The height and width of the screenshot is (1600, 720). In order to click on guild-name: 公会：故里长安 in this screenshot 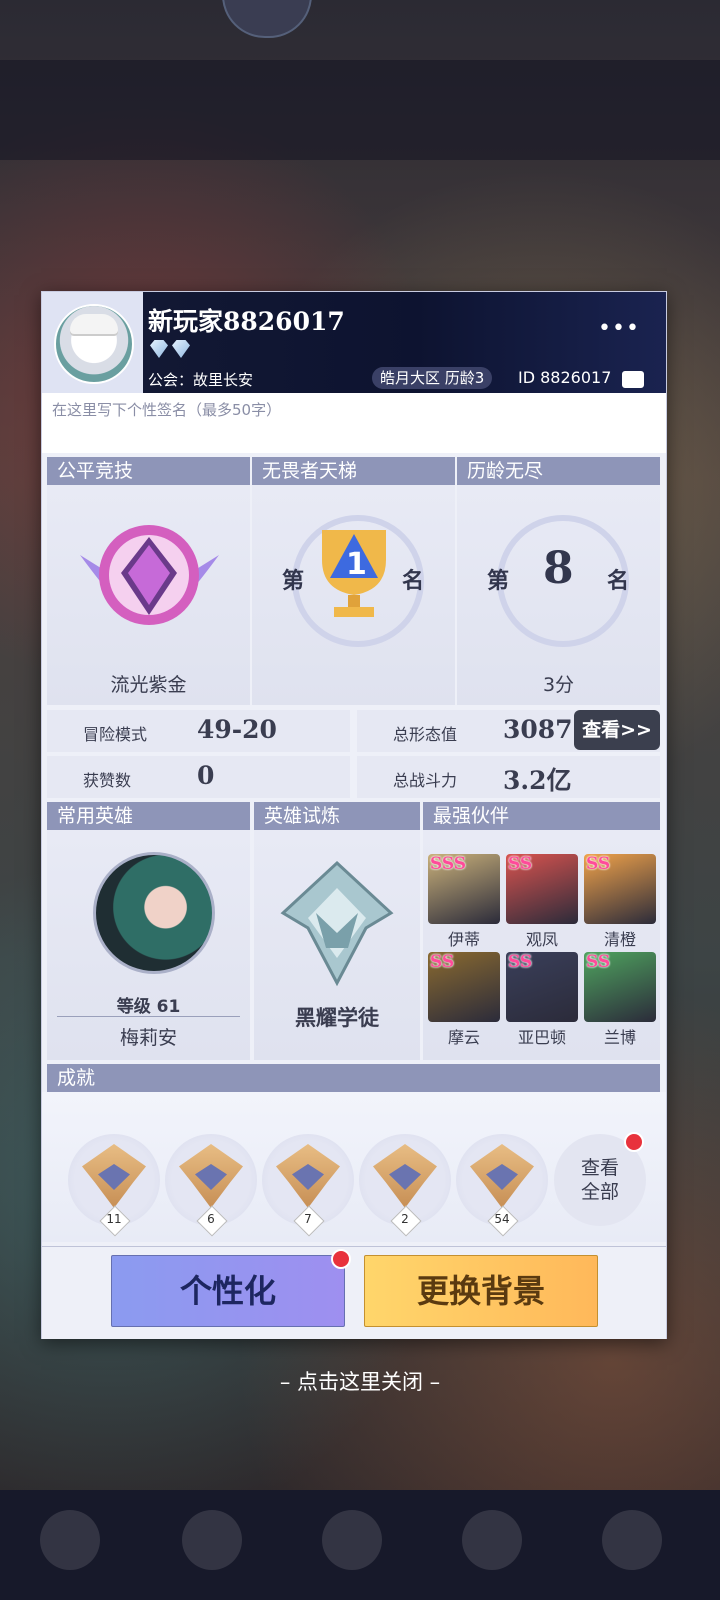, I will do `click(201, 380)`.